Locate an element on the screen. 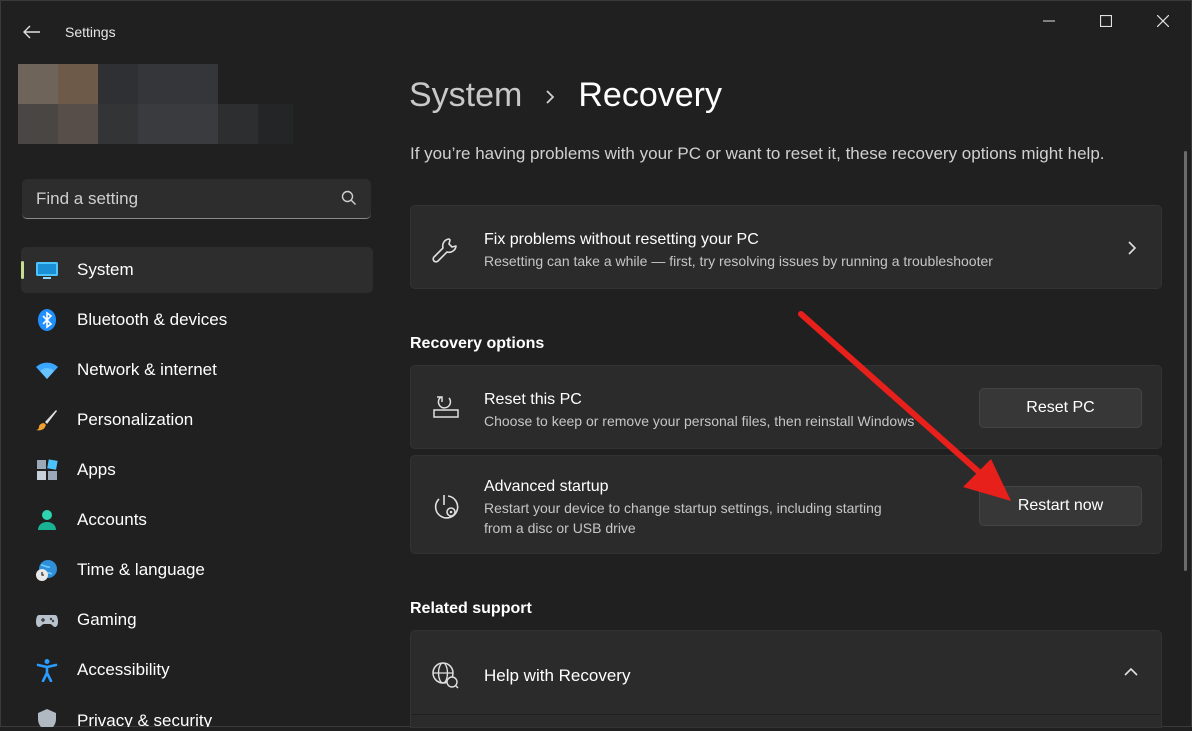  brush-icon is located at coordinates (46, 420).